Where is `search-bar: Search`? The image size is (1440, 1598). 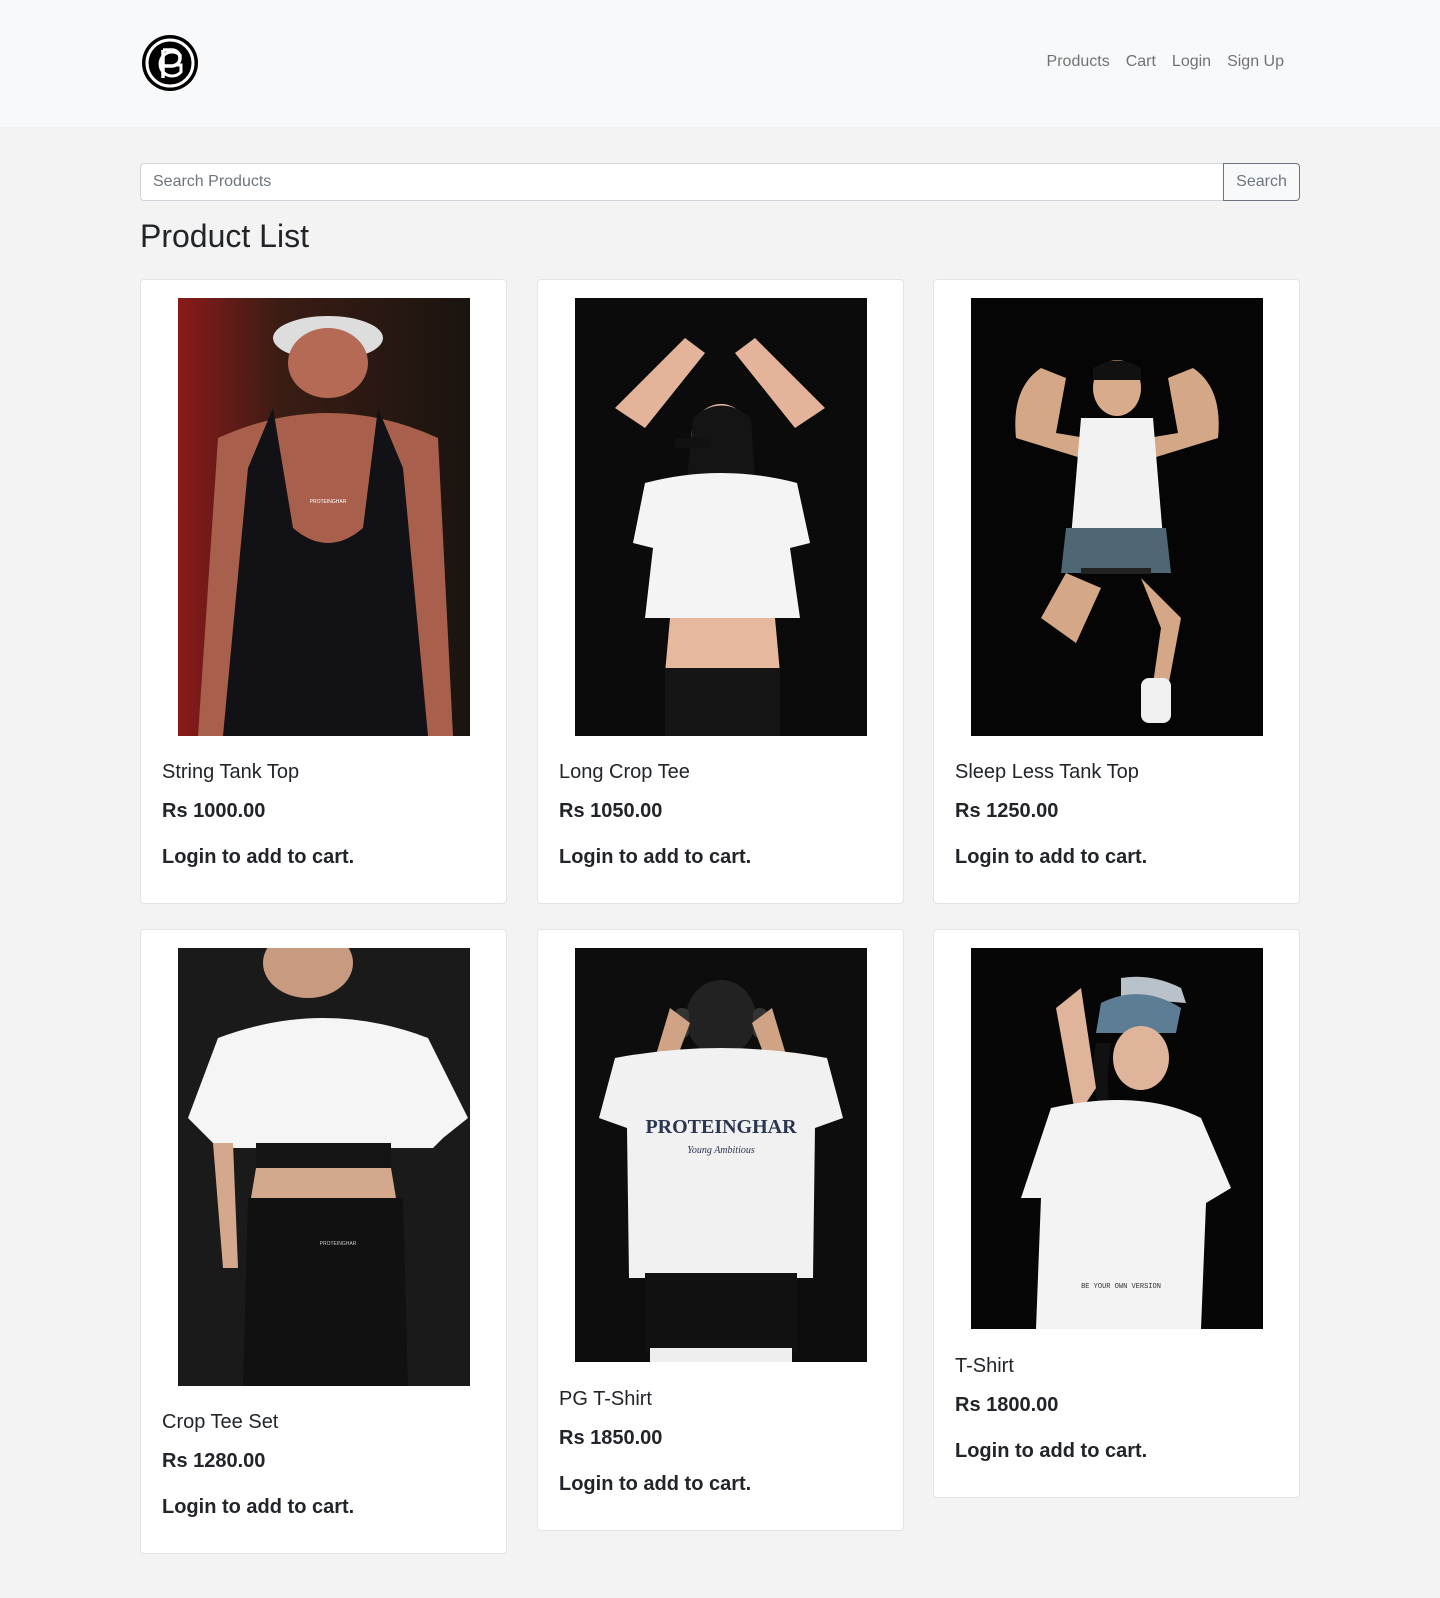 search-bar: Search is located at coordinates (720, 182).